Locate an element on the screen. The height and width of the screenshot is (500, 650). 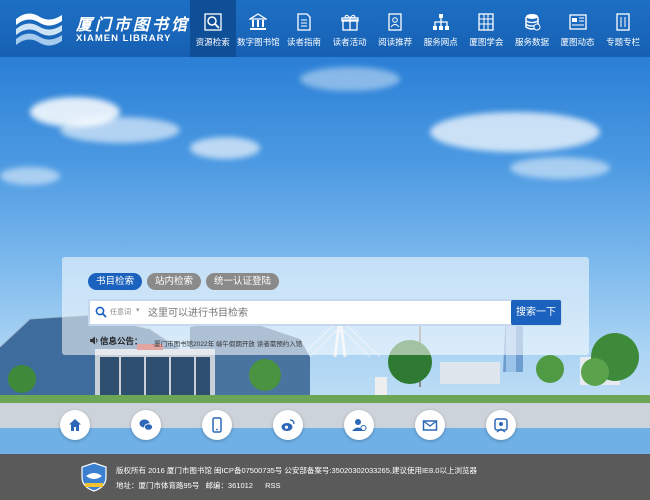
nav-item-reader-activities: 读者活动 is located at coordinates (350, 28).